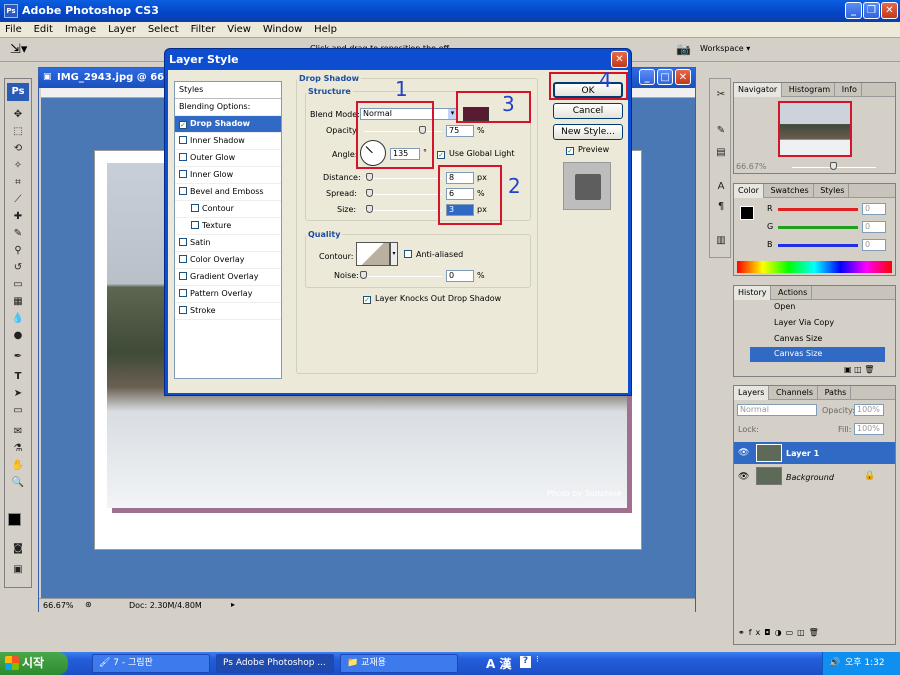  Describe the element at coordinates (373, 254) in the screenshot. I see `contour-picker` at that location.